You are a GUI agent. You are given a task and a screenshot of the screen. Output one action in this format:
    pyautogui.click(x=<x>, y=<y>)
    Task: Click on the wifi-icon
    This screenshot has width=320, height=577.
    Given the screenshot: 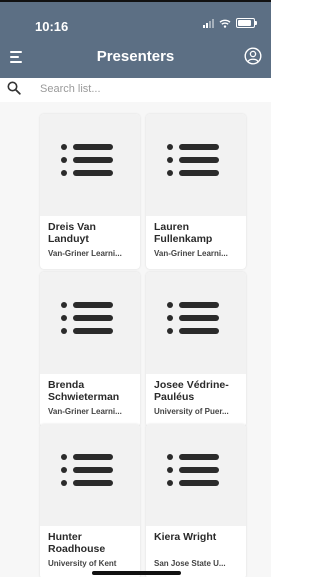 What is the action you would take?
    pyautogui.click(x=225, y=23)
    